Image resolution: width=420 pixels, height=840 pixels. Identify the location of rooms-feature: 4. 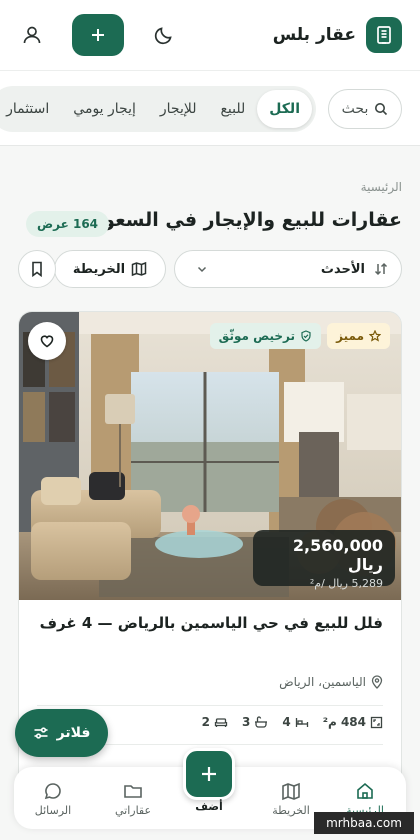
(295, 722).